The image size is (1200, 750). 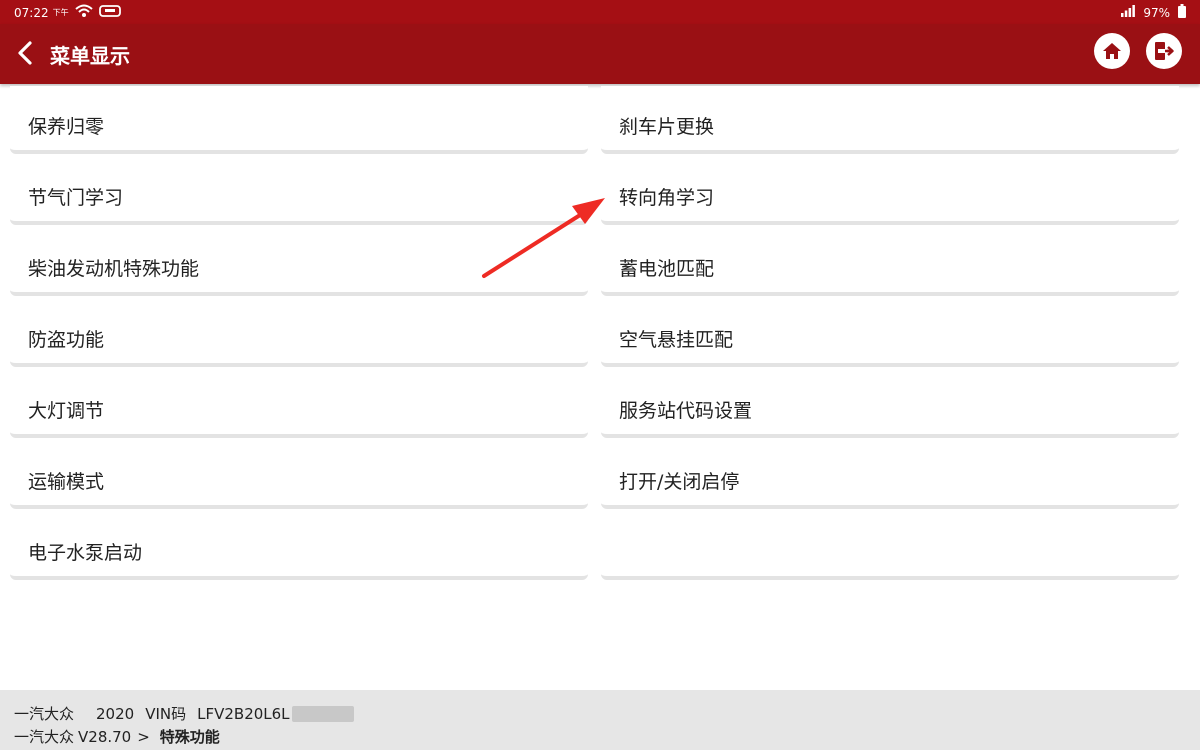 I want to click on back-button, so click(x=25, y=53).